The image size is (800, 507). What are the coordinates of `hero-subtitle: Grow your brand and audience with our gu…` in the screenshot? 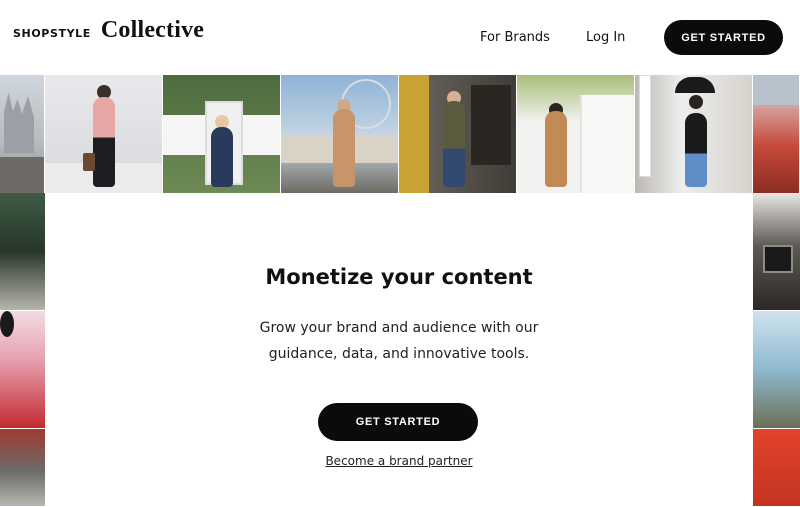 It's located at (399, 341).